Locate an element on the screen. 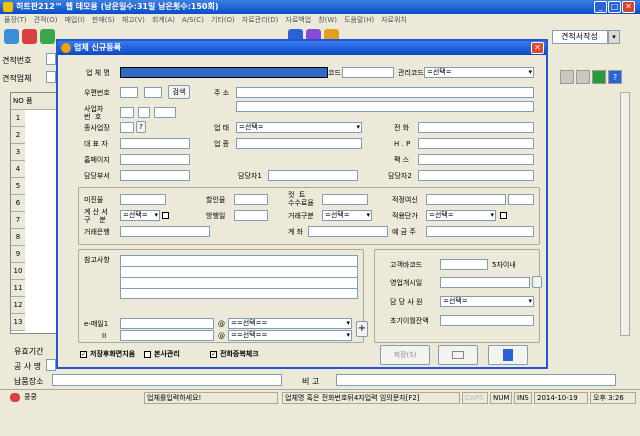 This screenshot has width=640, height=436. help-icon: ? is located at coordinates (615, 77).